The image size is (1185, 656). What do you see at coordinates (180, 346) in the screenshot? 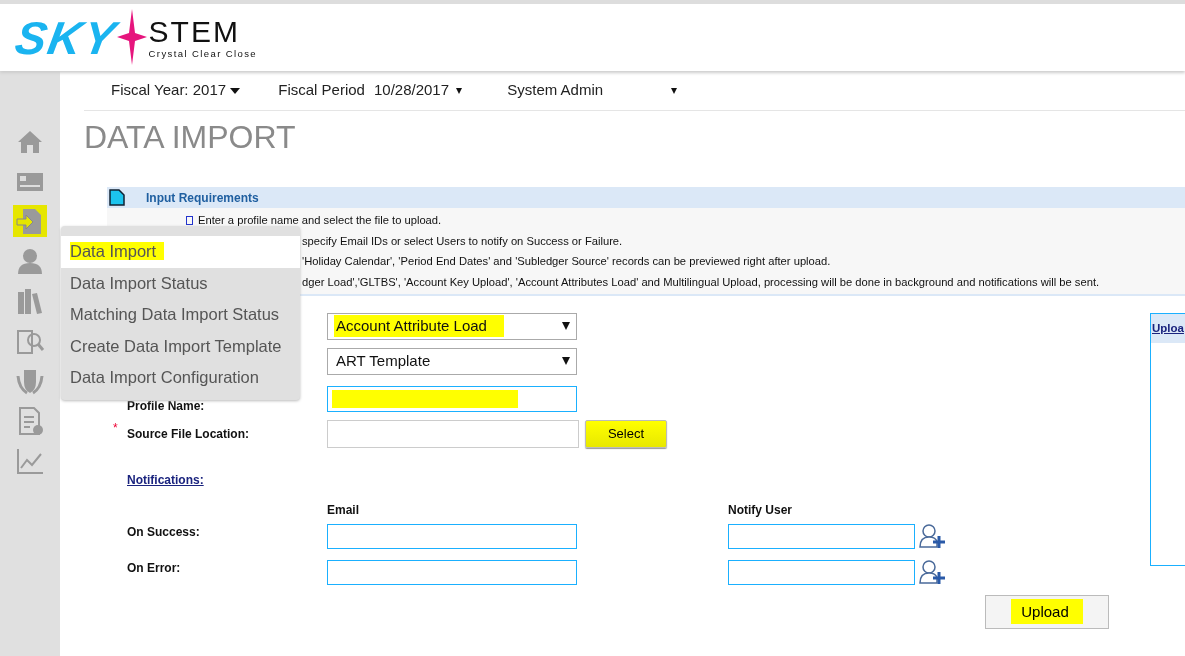
I see `menu-item: Create Data Import Template` at bounding box center [180, 346].